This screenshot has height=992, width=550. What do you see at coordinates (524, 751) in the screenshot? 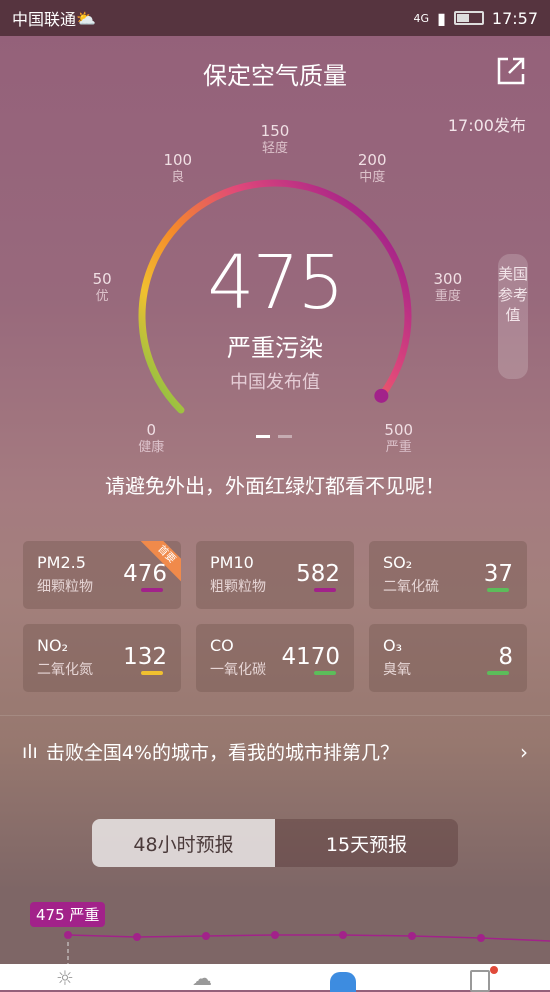
I see `chevron-right-icon: ›` at bounding box center [524, 751].